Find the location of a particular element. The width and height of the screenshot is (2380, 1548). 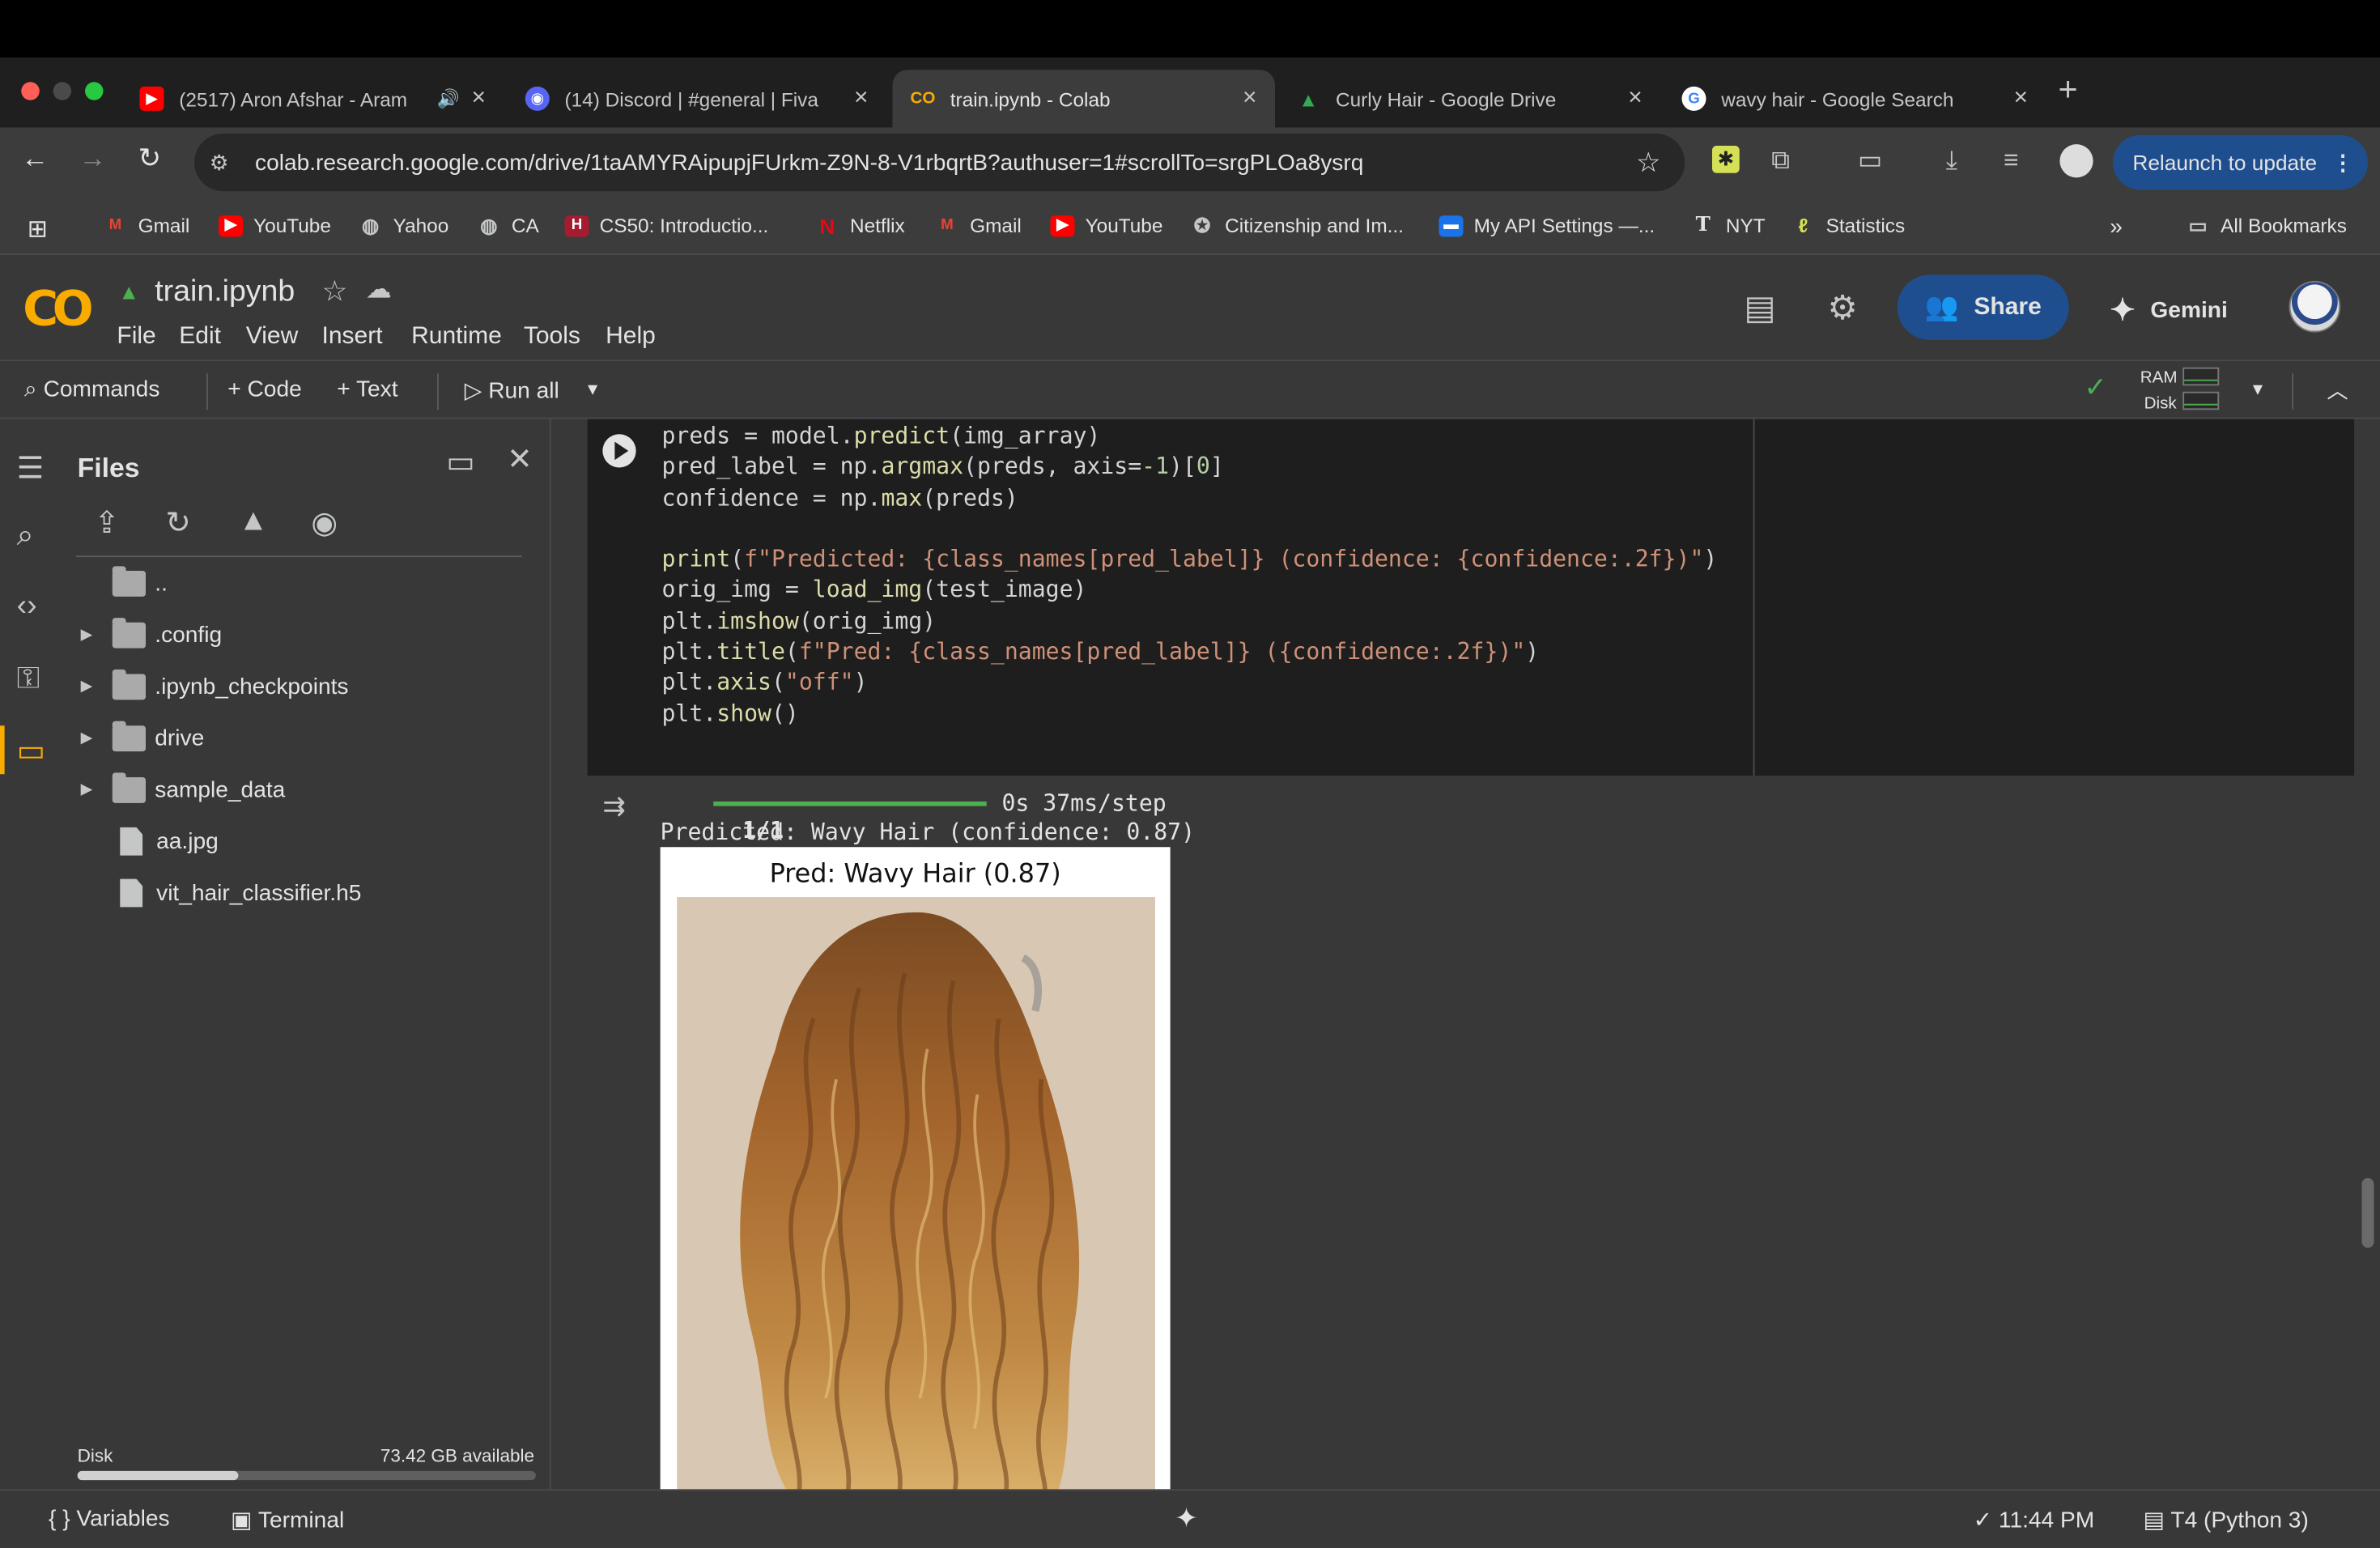

bookmark-netflix: N Netflix is located at coordinates (859, 225).